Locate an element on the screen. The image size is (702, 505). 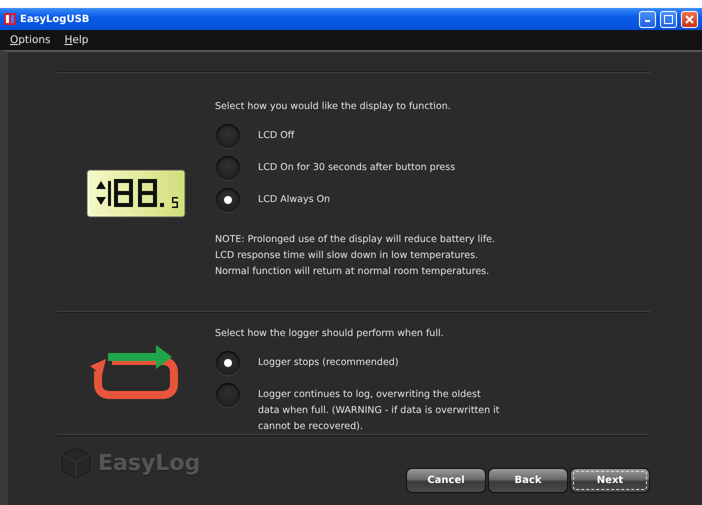
dialog-button: Cancel is located at coordinates (446, 480).